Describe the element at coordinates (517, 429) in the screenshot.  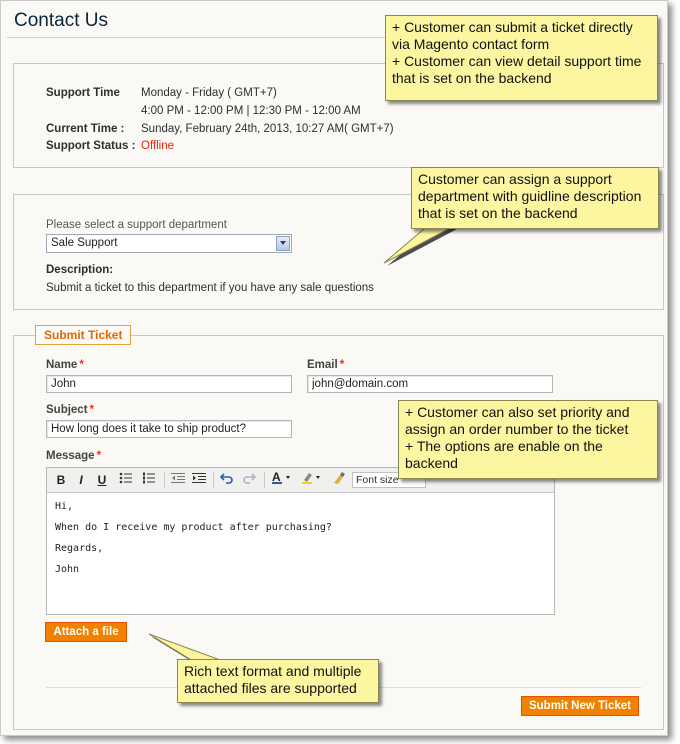
I see `callout-text: assign an order number to the ticket` at that location.